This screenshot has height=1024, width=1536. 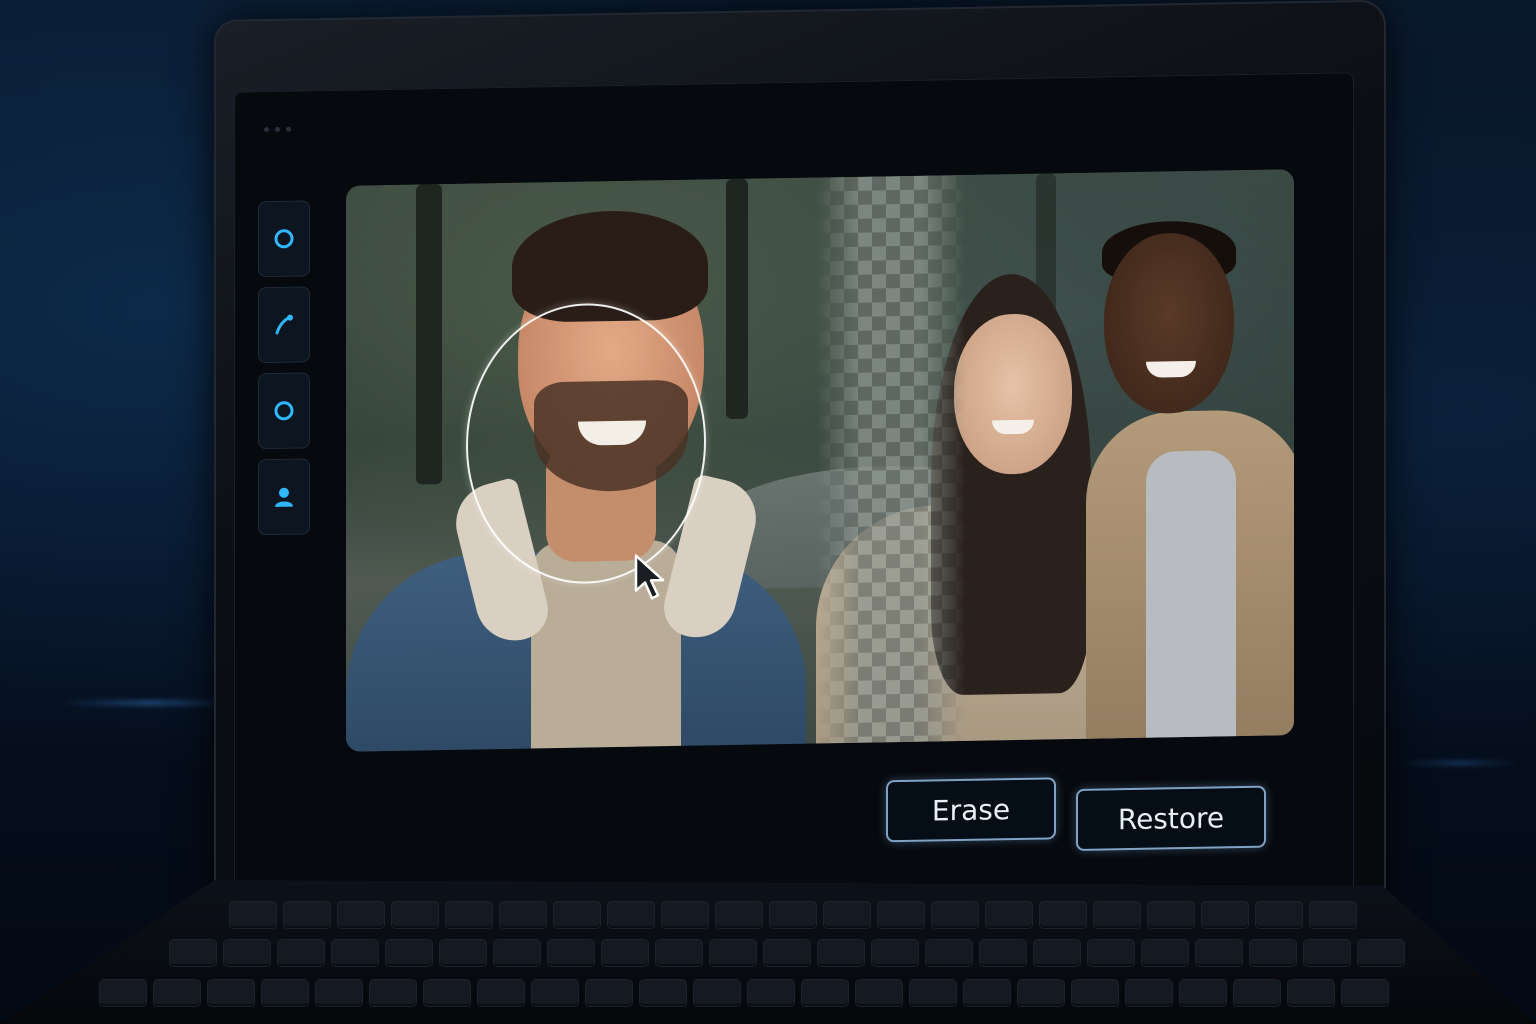 I want to click on mouse-pointer-icon, so click(x=649, y=577).